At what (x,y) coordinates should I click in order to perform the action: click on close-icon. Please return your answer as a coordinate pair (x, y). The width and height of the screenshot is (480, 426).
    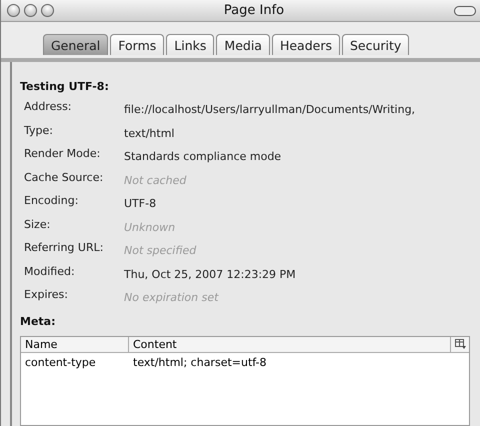
    Looking at the image, I should click on (13, 10).